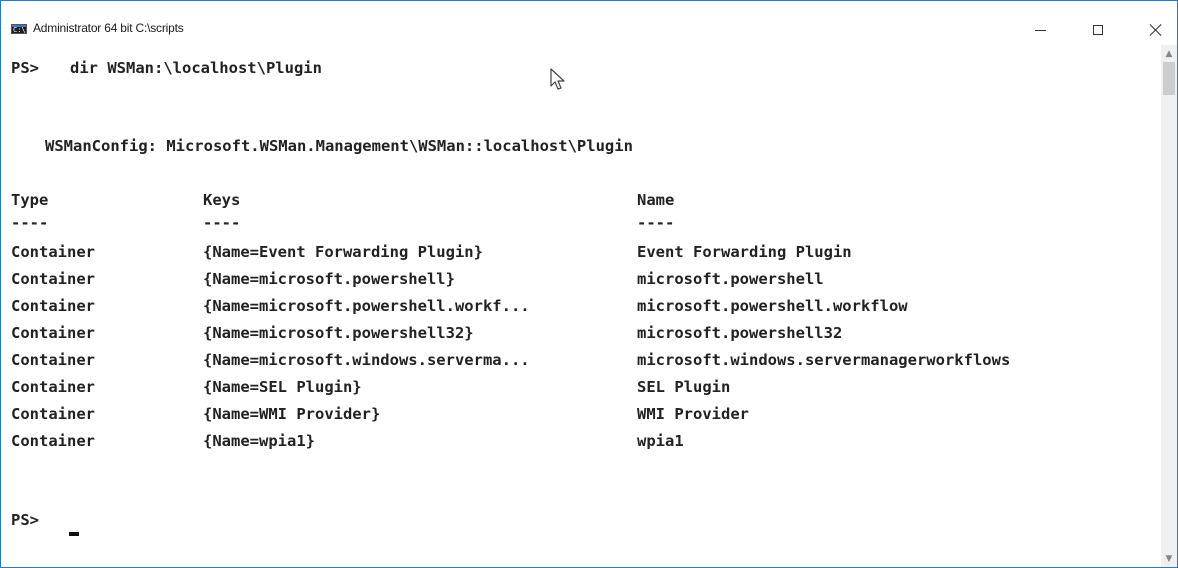 This screenshot has width=1178, height=568. What do you see at coordinates (329, 279) in the screenshot?
I see `row-keys: {Name=microsoft.powershell}` at bounding box center [329, 279].